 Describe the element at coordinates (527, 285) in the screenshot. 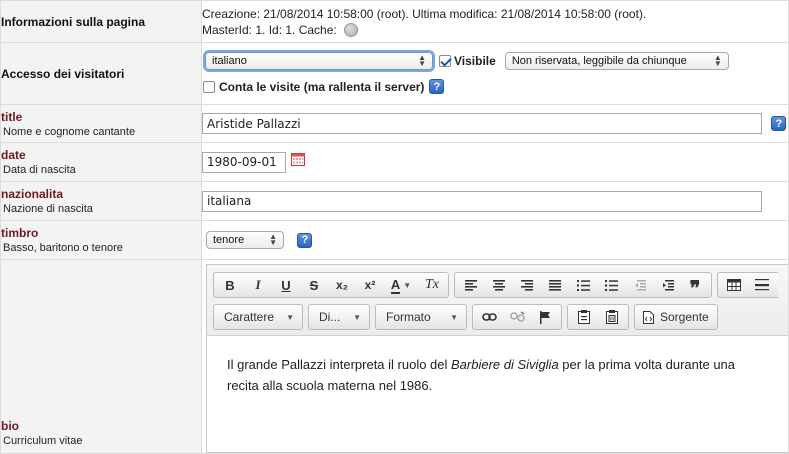

I see `align-right-icon` at that location.